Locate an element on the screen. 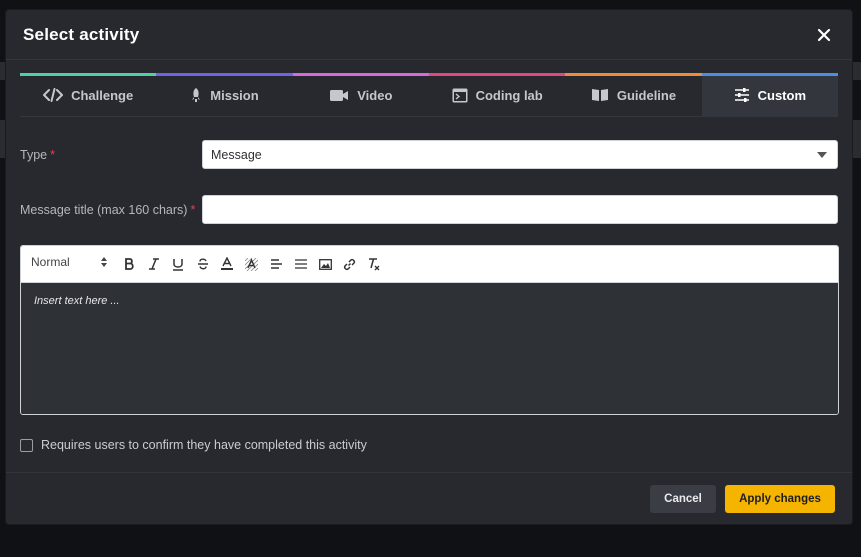 This screenshot has width=861, height=557. close-icon is located at coordinates (824, 34).